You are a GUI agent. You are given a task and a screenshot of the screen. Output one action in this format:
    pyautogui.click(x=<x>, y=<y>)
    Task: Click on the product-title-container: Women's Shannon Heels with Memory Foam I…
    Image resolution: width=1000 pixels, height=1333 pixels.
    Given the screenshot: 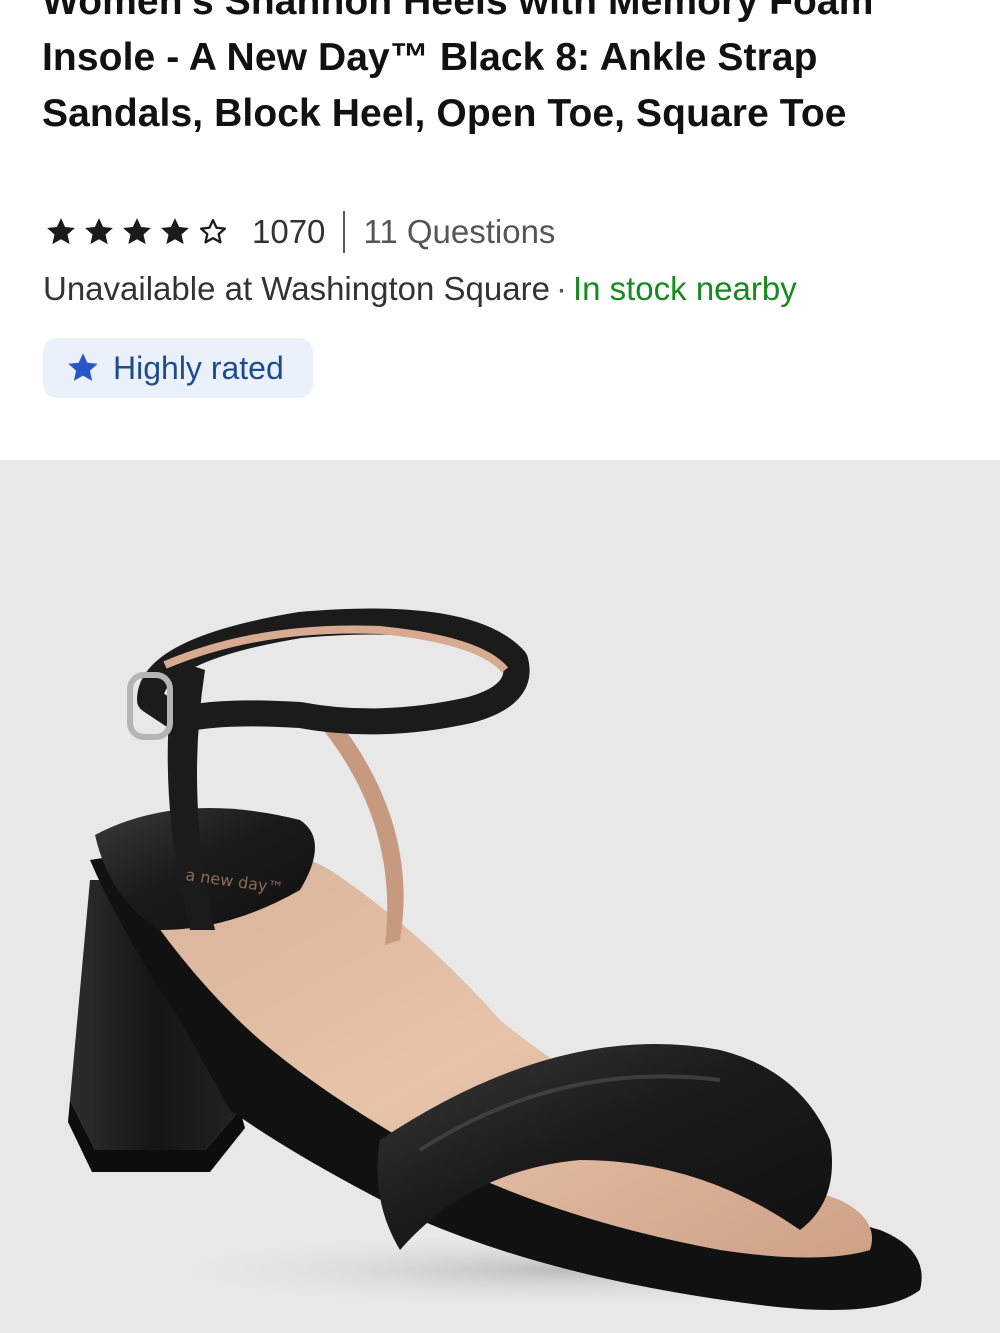 What is the action you would take?
    pyautogui.click(x=507, y=71)
    